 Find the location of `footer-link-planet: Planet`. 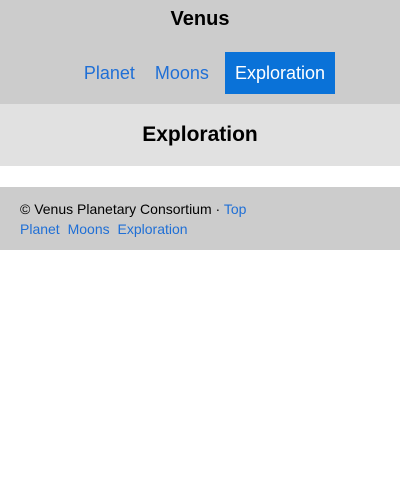

footer-link-planet: Planet is located at coordinates (40, 229).